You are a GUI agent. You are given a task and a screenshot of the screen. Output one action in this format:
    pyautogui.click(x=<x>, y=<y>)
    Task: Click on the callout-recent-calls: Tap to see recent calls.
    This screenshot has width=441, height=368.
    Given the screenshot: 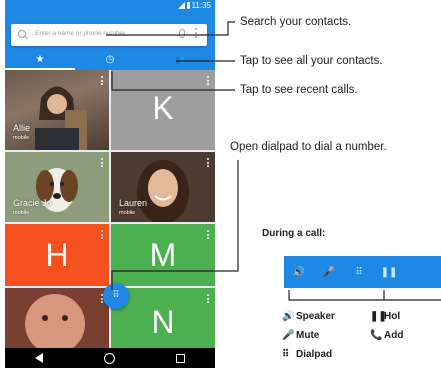 What is the action you would take?
    pyautogui.click(x=299, y=90)
    